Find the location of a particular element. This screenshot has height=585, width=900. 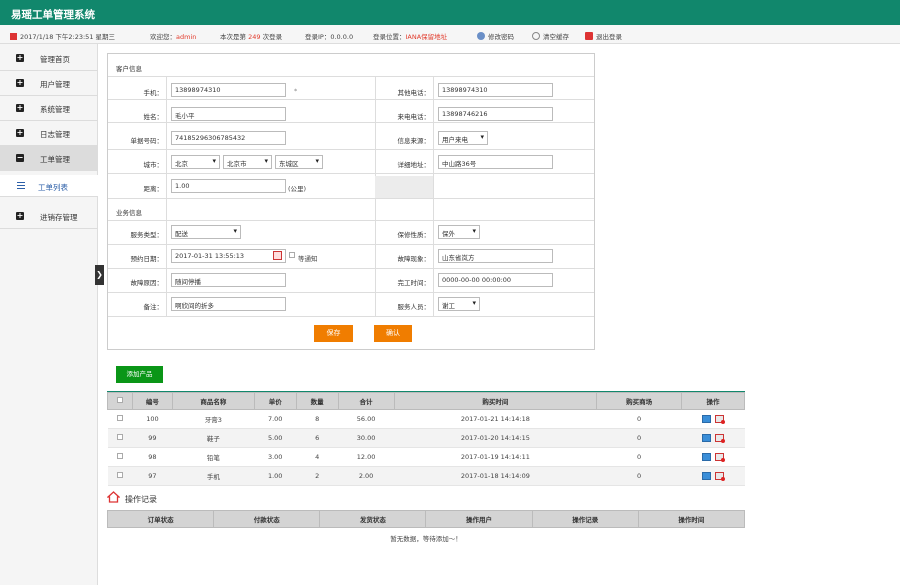

location-prefix: 登录位置： is located at coordinates (389, 37).